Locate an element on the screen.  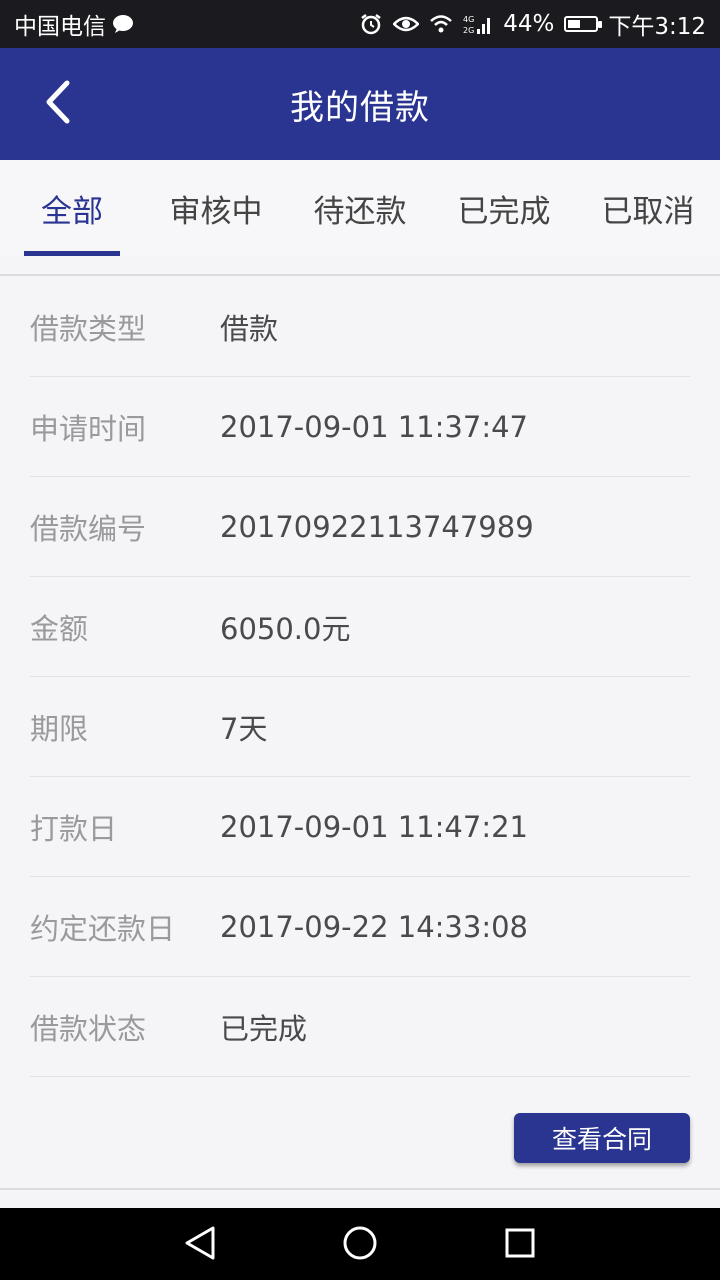
signal-icon: 4G 2G is located at coordinates (478, 24).